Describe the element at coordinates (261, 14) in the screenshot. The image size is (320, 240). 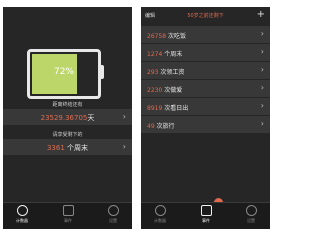
I see `add-button: +` at that location.